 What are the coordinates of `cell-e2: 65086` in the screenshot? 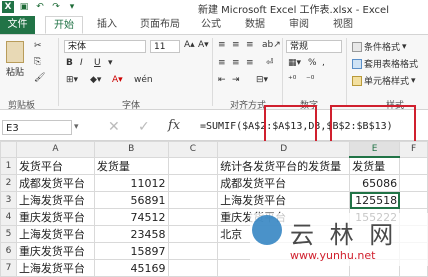 It's located at (375, 183).